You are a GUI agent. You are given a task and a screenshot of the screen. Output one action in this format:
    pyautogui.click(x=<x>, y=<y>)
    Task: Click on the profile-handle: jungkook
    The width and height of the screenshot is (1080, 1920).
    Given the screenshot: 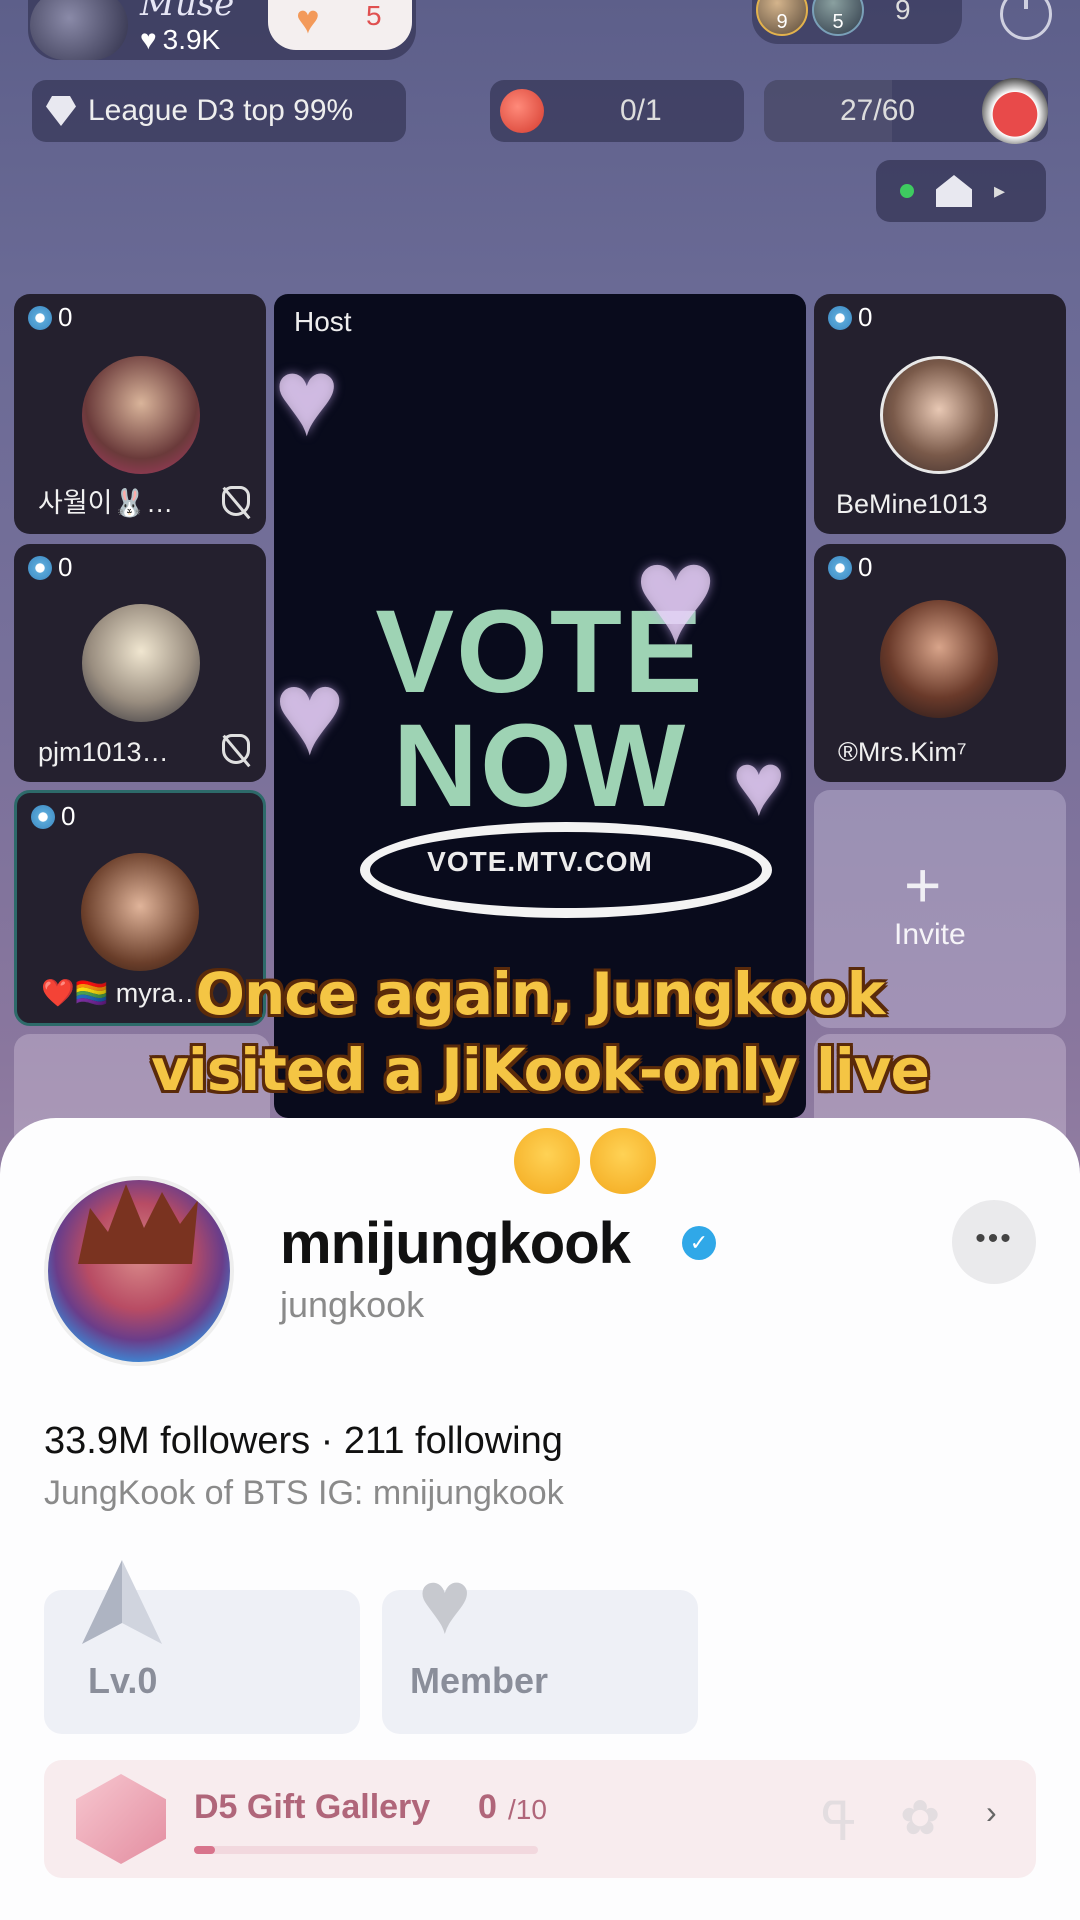 What is the action you would take?
    pyautogui.click(x=352, y=1304)
    